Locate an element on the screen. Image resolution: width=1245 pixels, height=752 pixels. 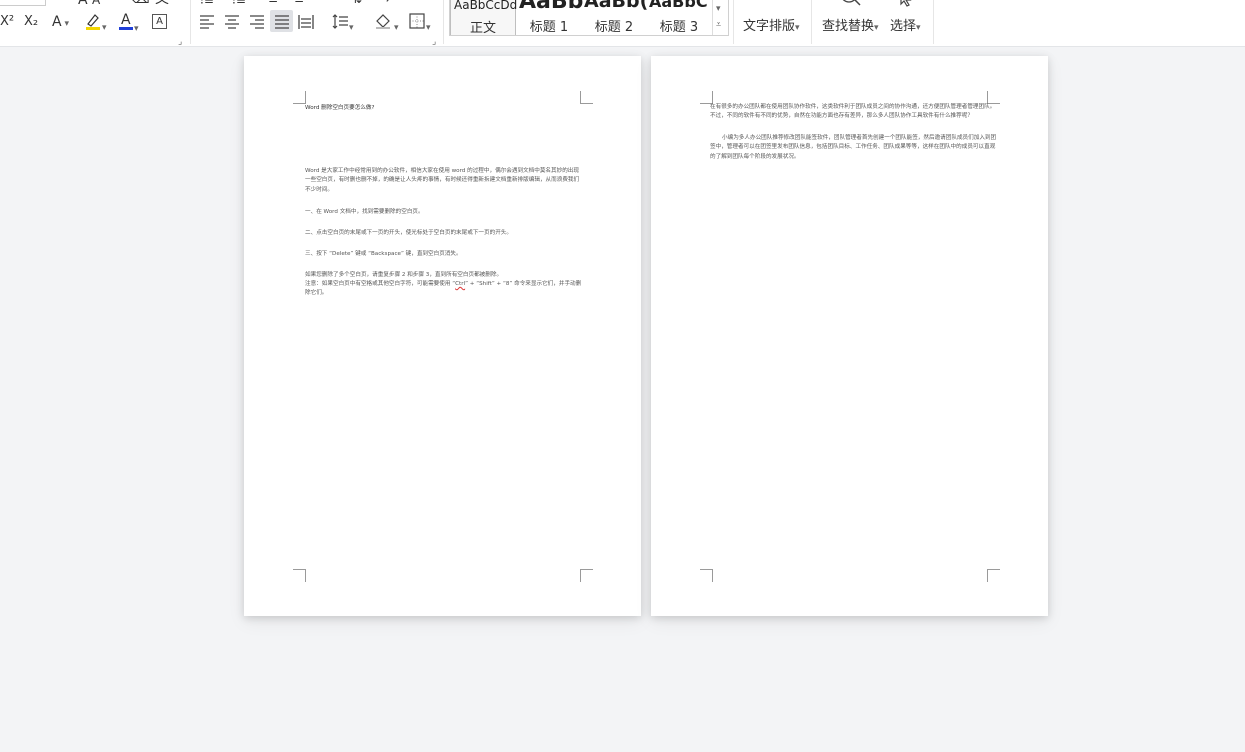
align-right-button is located at coordinates (257, 23).